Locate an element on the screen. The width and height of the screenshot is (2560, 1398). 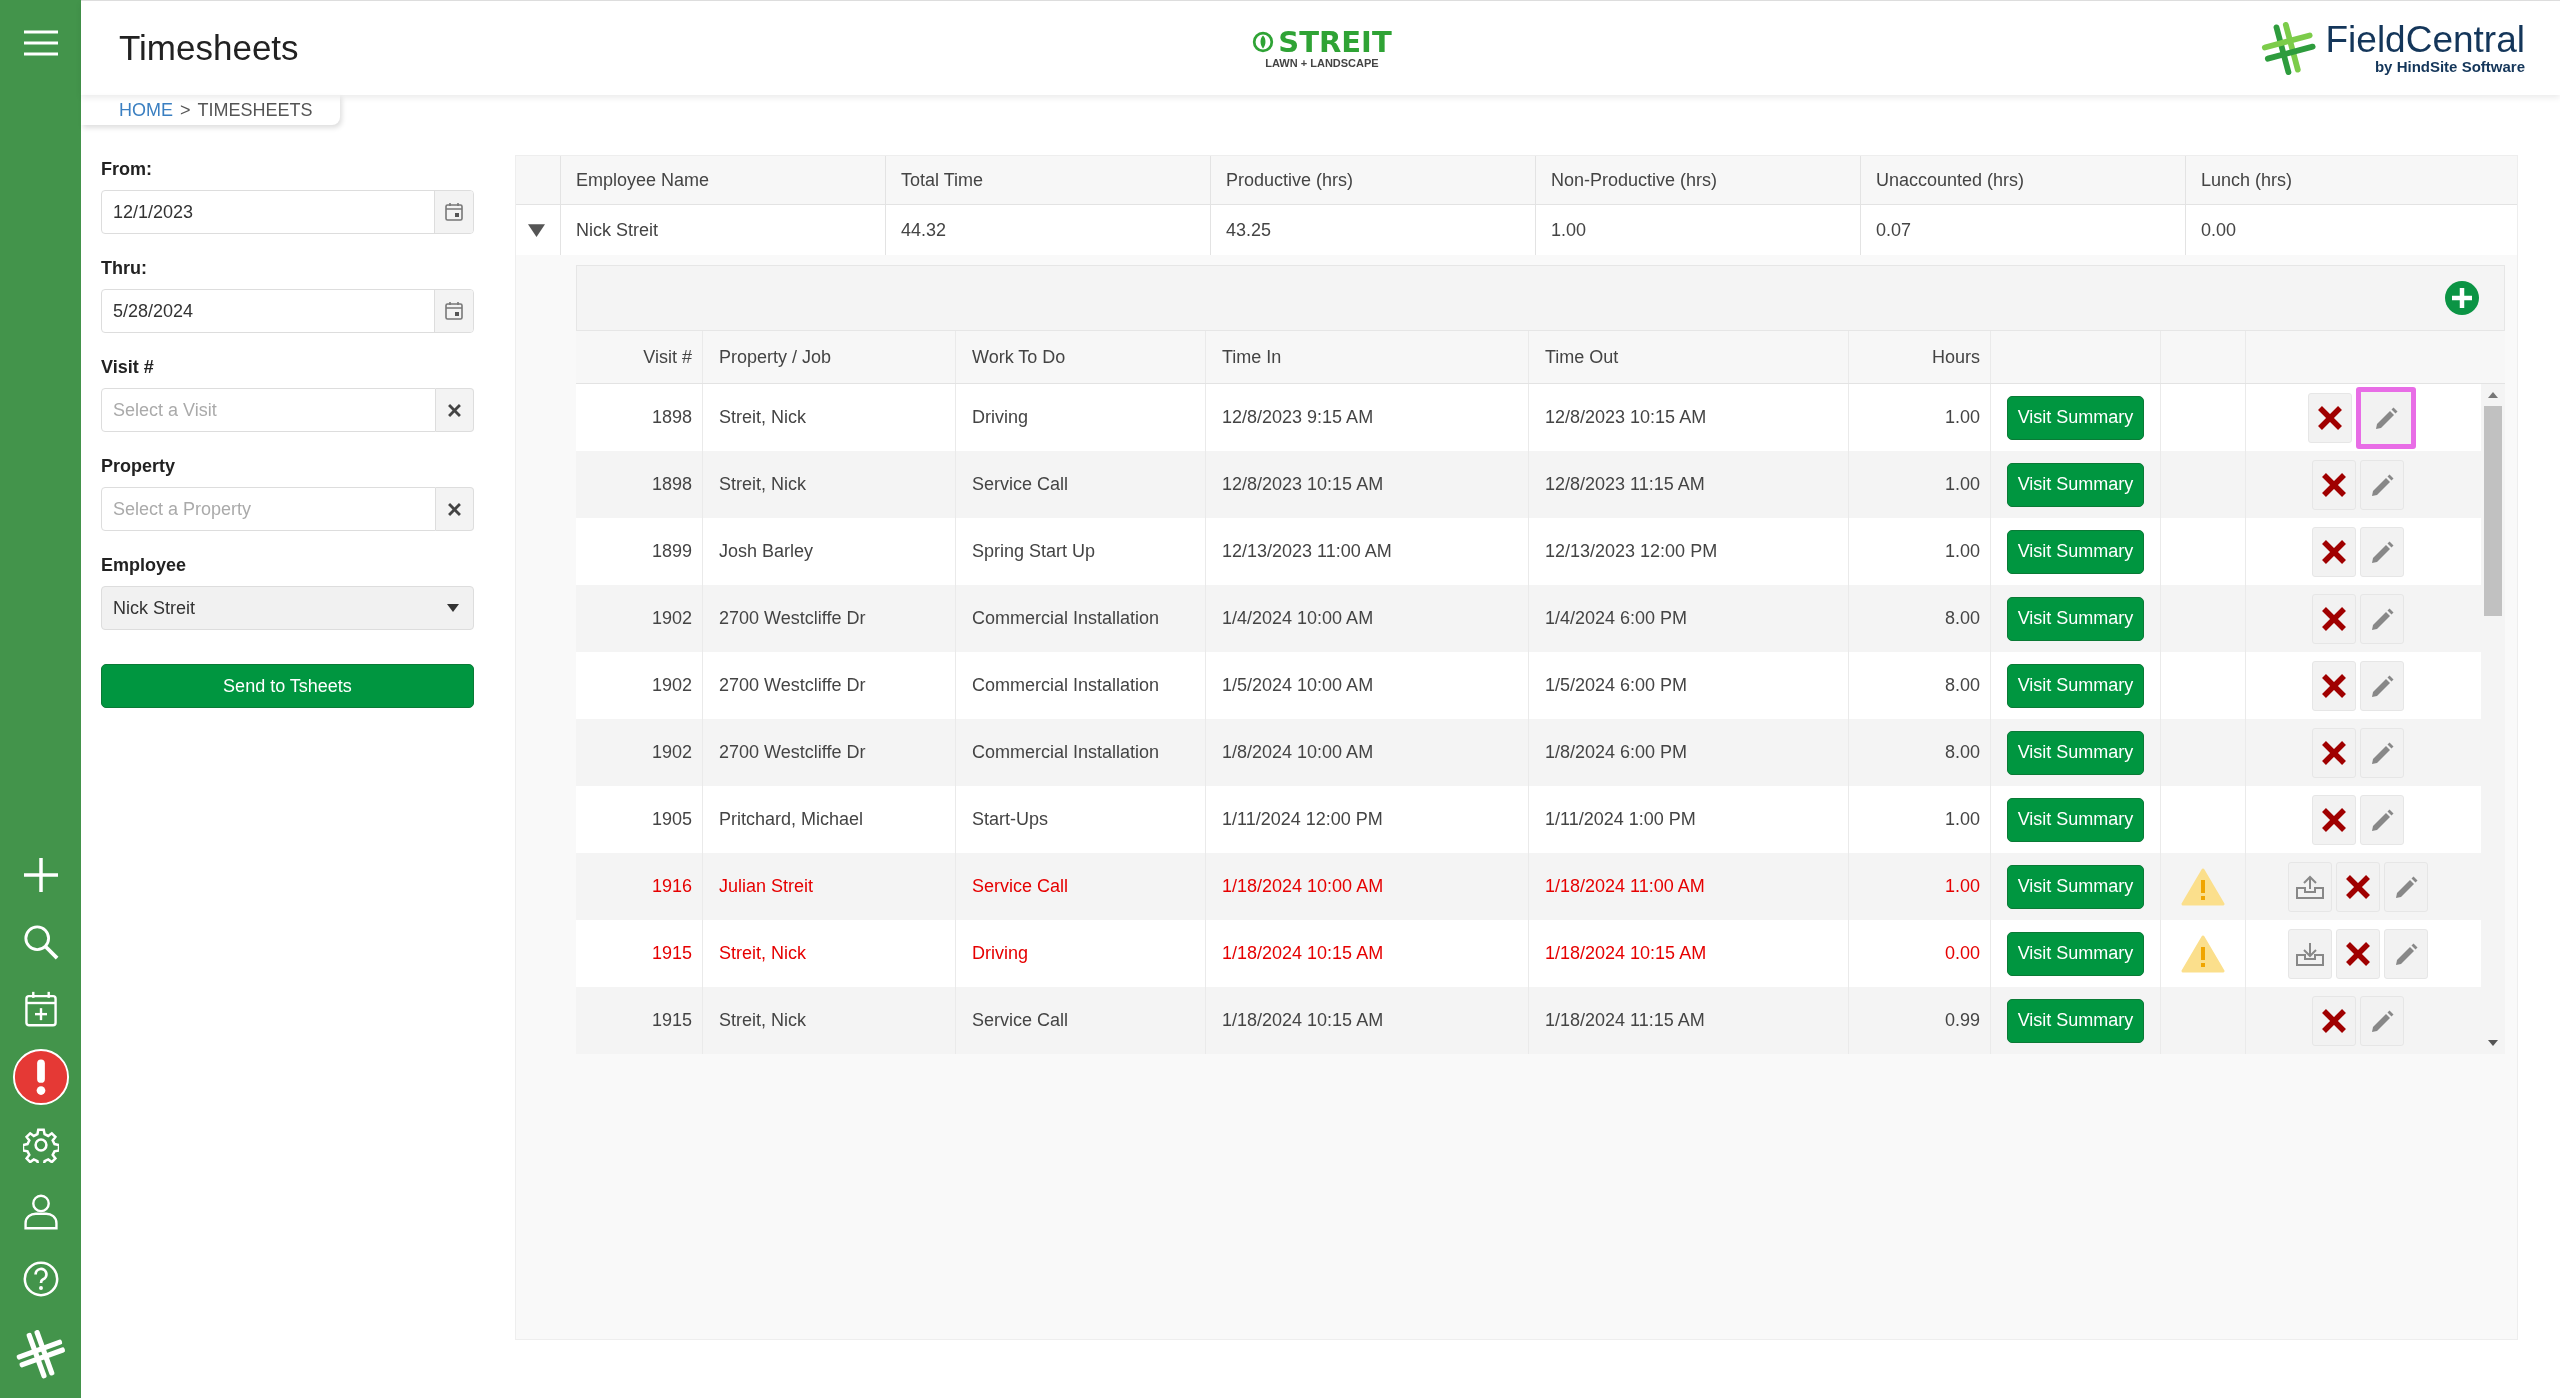
download-tray-icon is located at coordinates (2310, 953).